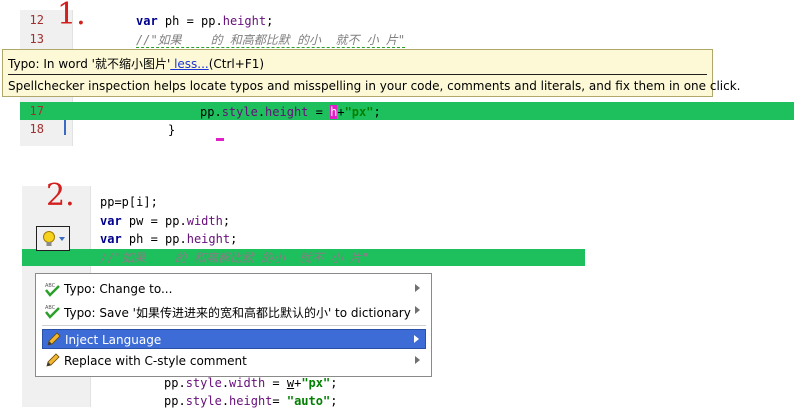 The height and width of the screenshot is (409, 794). I want to click on code-token: +, so click(341, 112).